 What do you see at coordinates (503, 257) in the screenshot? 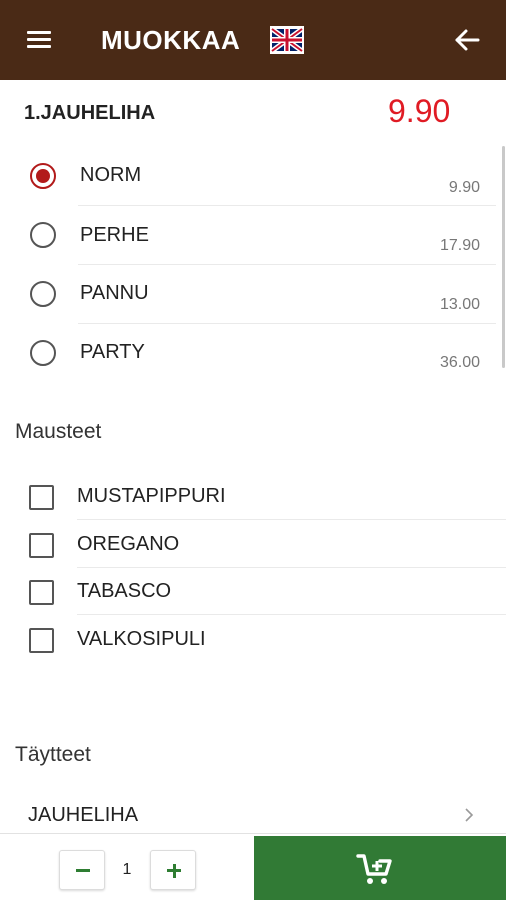
I see `scrollbar` at bounding box center [503, 257].